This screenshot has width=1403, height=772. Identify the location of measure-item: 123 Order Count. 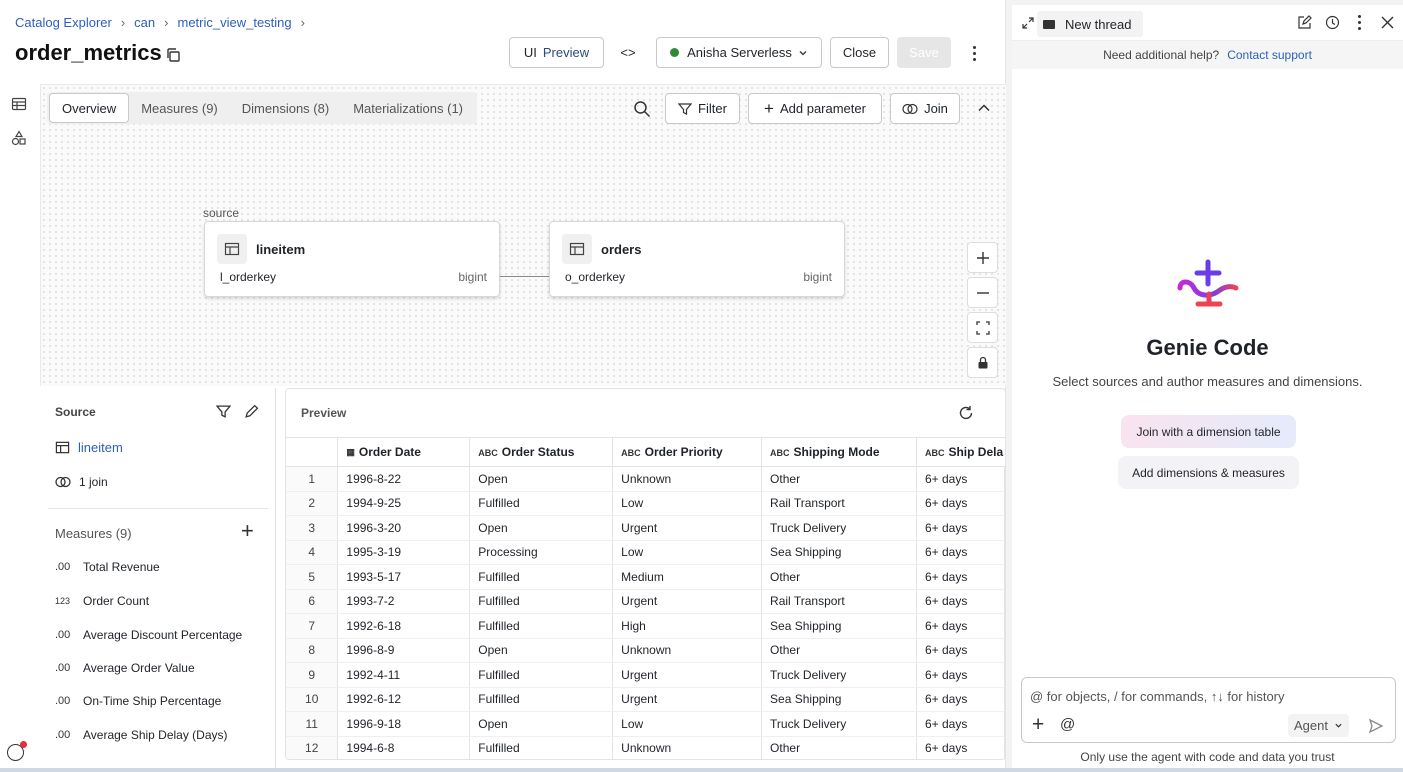
(102, 601).